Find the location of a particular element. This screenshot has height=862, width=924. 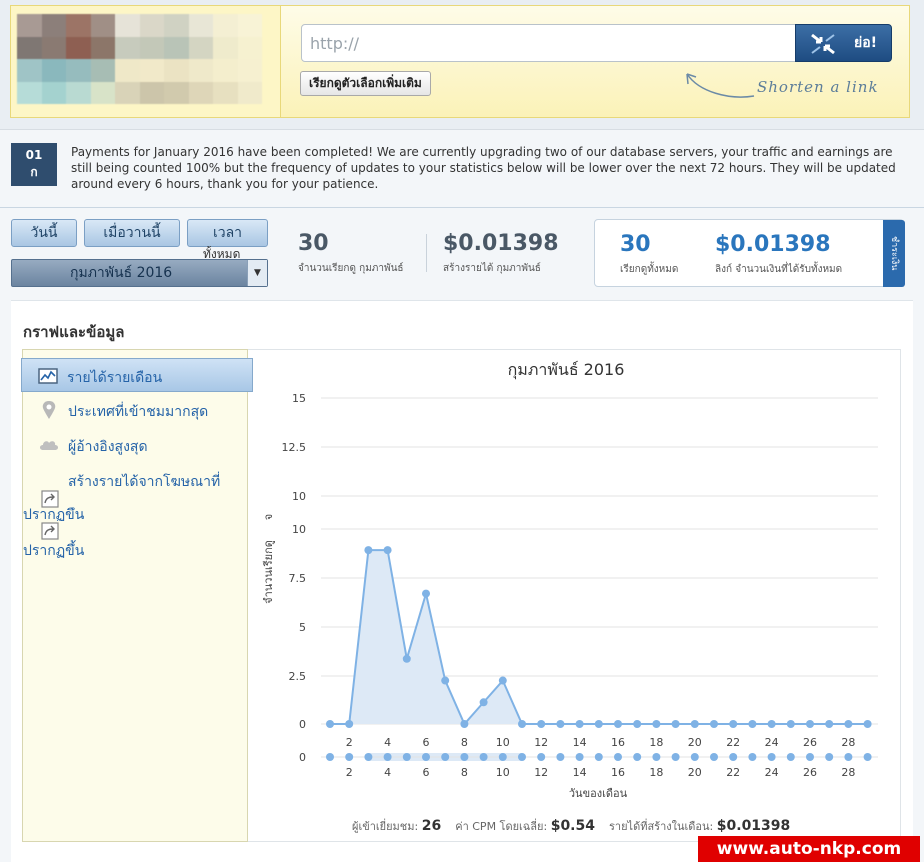

chart-title: กุมภาพันธ์ 2016 is located at coordinates (566, 370).